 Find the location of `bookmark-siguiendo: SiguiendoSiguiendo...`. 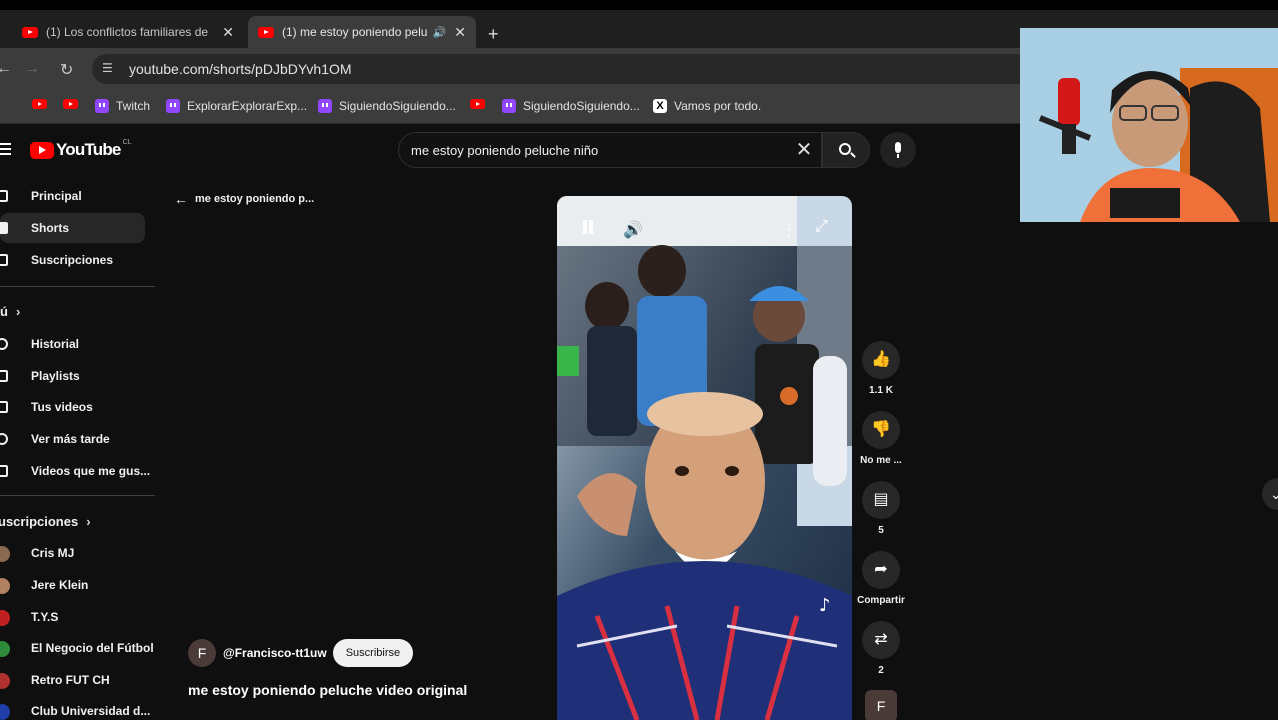

bookmark-siguiendo: SiguiendoSiguiendo... is located at coordinates (387, 106).